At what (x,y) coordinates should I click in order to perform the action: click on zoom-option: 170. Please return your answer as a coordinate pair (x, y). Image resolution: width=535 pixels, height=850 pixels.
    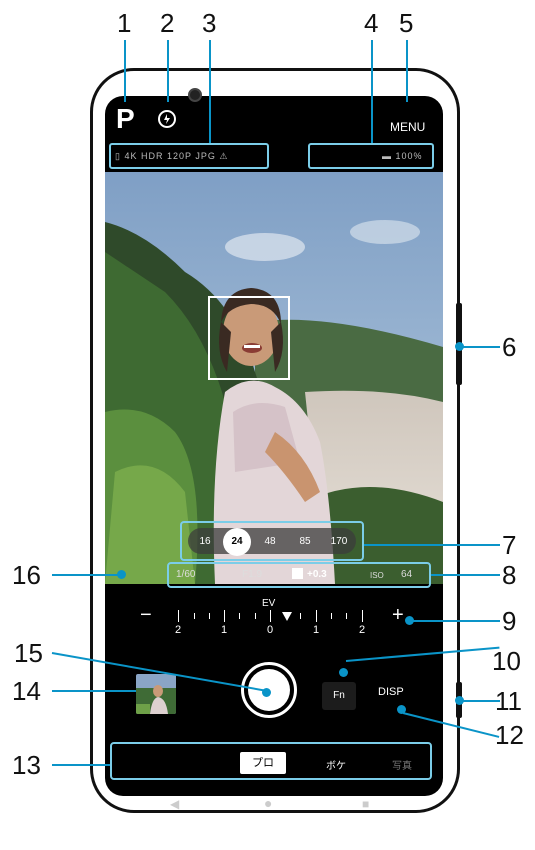
    Looking at the image, I should click on (339, 541).